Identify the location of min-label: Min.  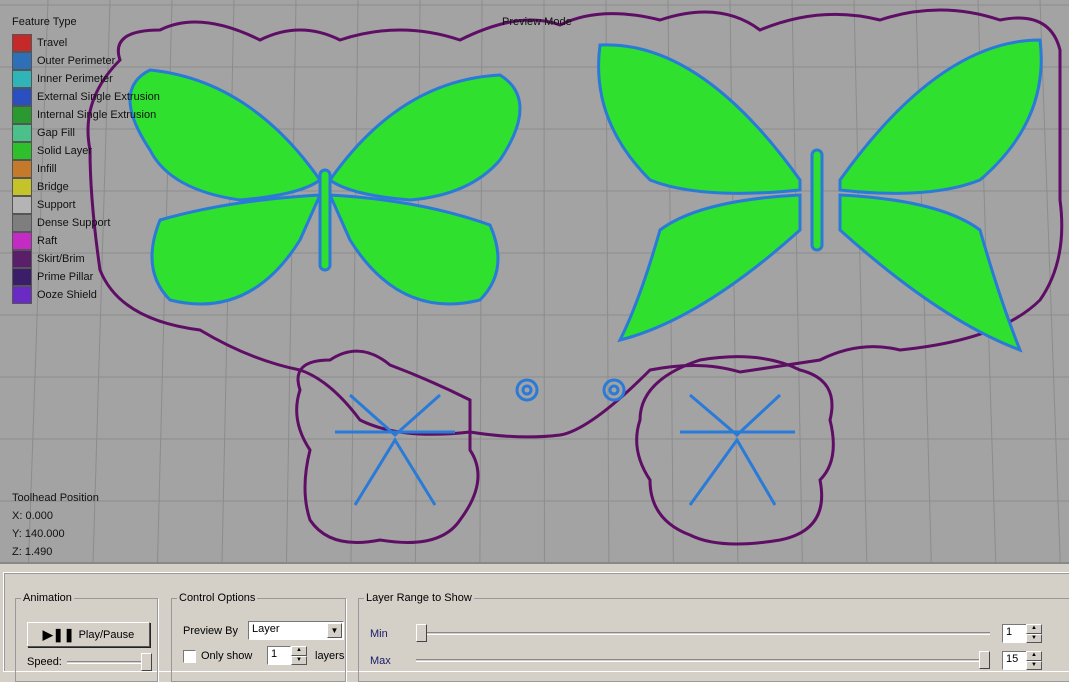
(379, 634).